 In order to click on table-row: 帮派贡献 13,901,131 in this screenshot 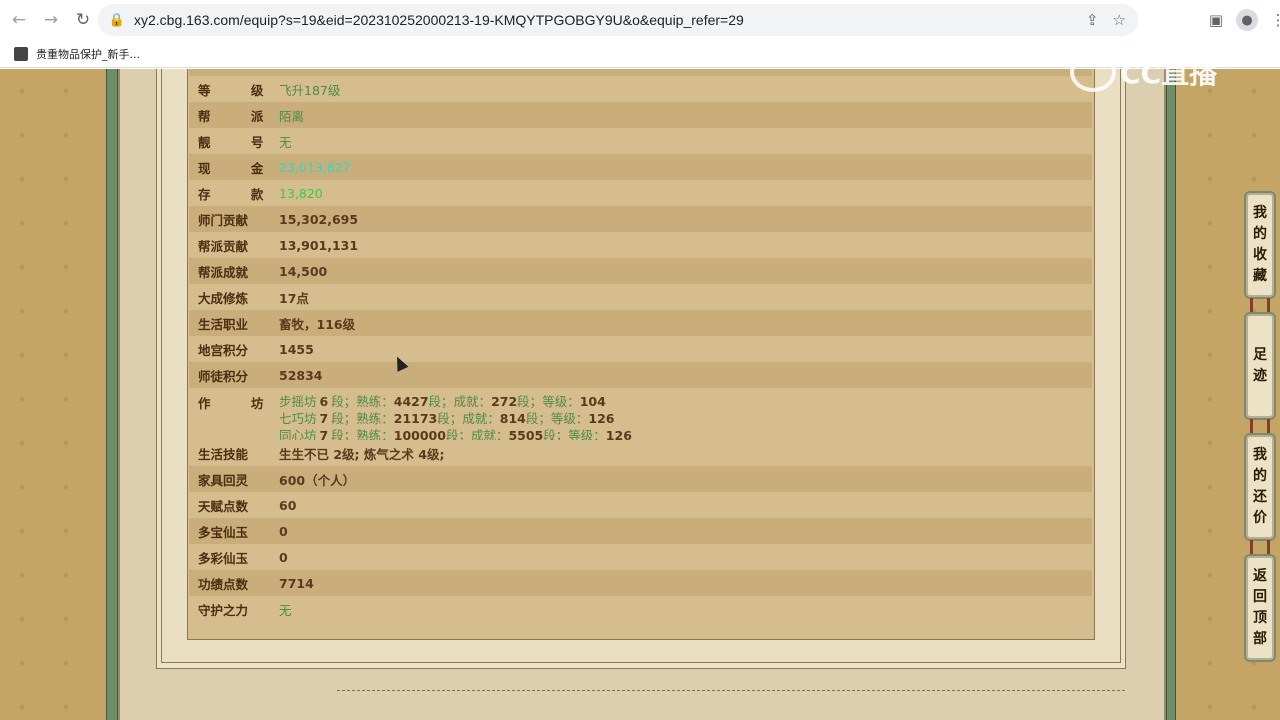, I will do `click(640, 245)`.